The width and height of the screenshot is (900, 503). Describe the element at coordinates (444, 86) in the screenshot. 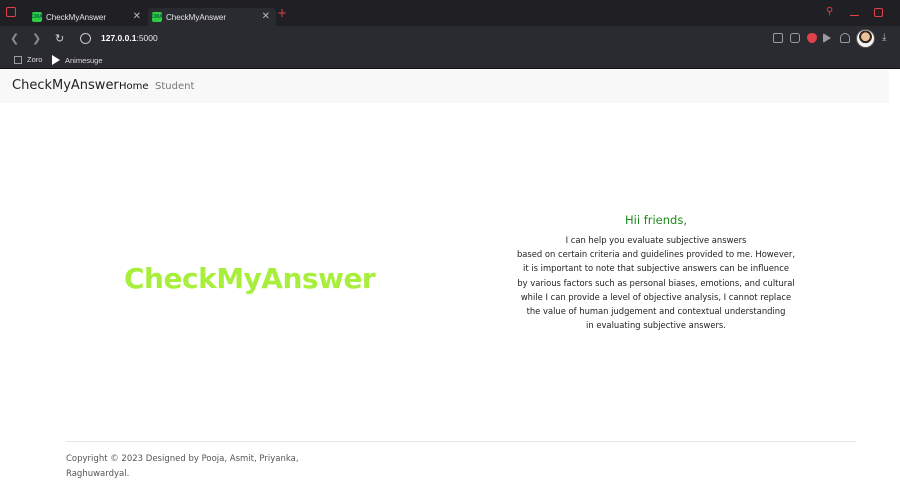

I see `site-navbar: CheckMyAnswer Home Student` at that location.